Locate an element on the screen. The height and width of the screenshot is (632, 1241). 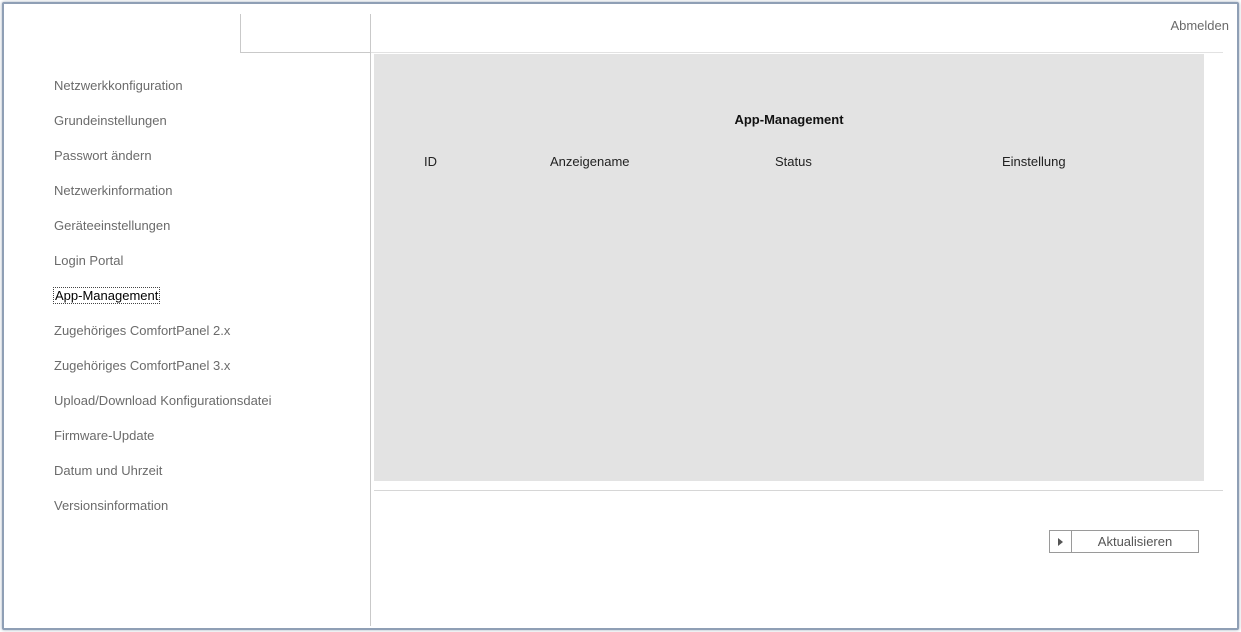
sidebar-item-label: Zugehöriges ComfortPanel 2.x is located at coordinates (142, 330).